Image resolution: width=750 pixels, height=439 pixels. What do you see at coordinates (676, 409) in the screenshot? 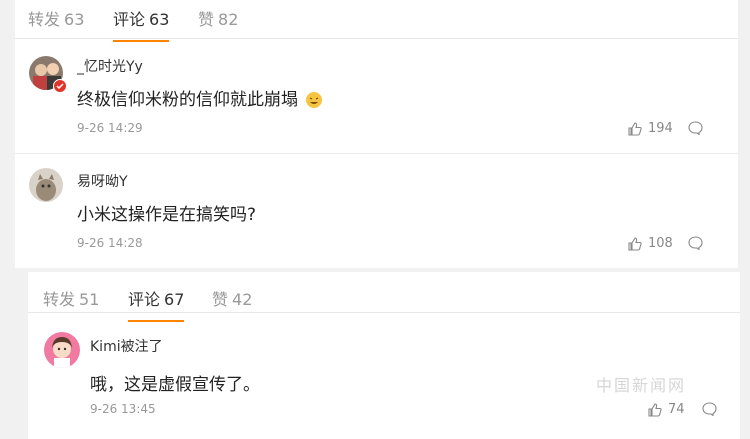
I see `like-count: 74` at bounding box center [676, 409].